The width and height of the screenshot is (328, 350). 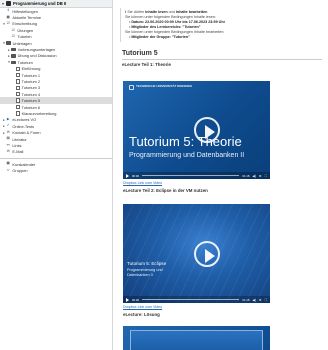 I want to click on play-button, so click(x=207, y=254).